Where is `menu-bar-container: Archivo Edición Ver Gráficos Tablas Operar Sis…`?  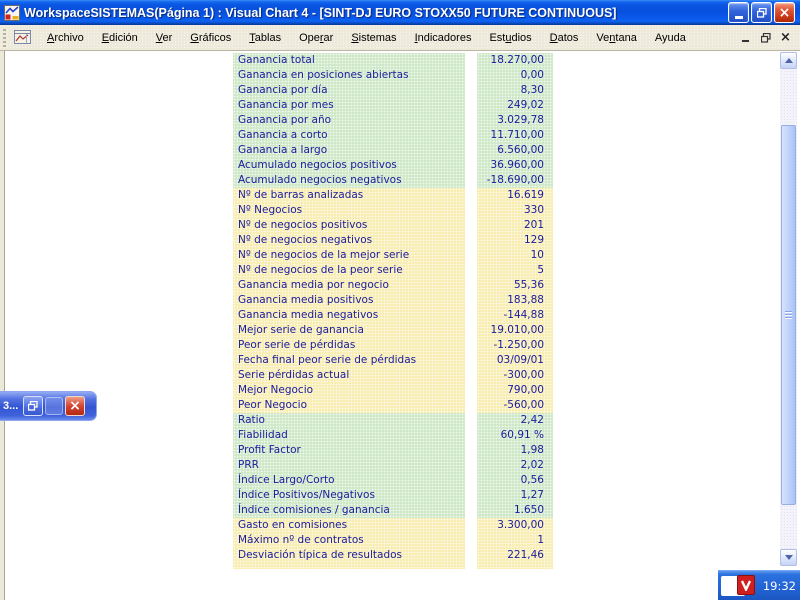 menu-bar-container: Archivo Edición Ver Gráficos Tablas Operar Sis… is located at coordinates (400, 38).